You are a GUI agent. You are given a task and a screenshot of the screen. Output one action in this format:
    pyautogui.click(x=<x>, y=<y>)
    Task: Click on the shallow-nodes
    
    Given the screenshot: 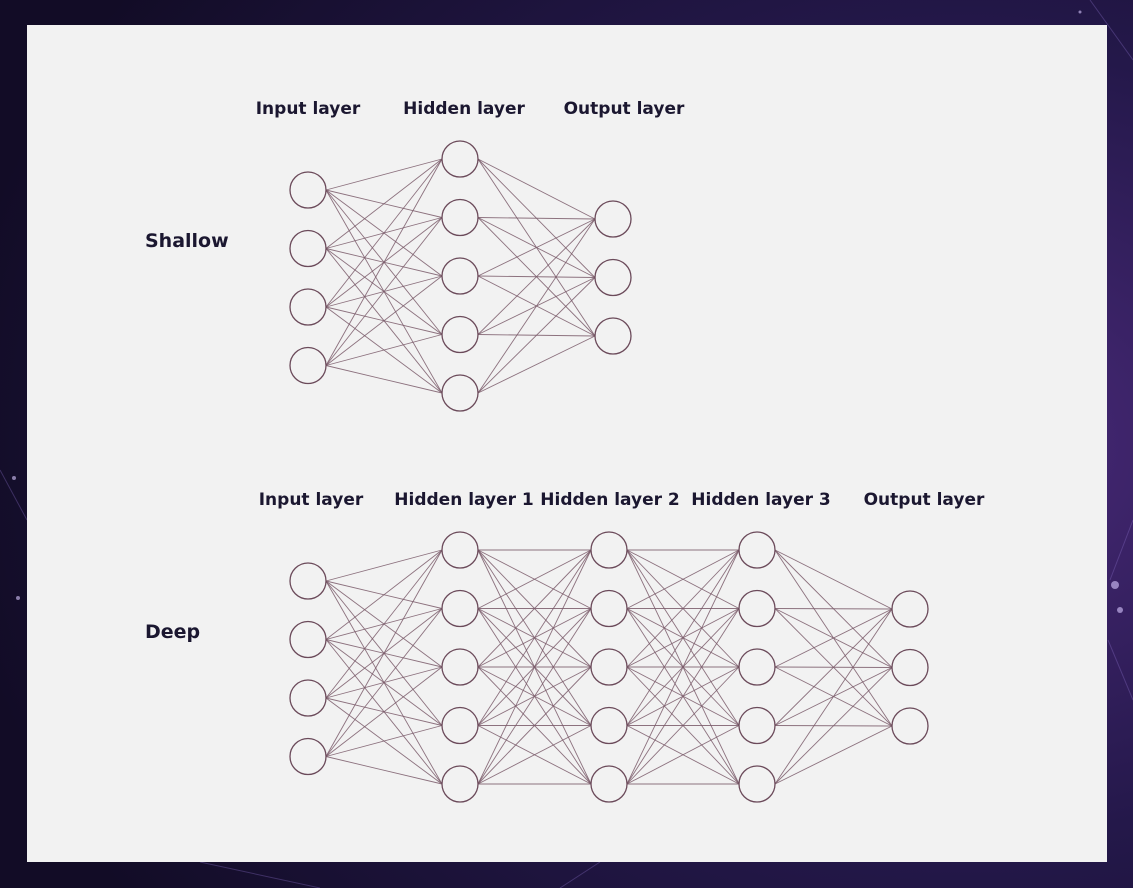 What is the action you would take?
    pyautogui.click(x=460, y=276)
    